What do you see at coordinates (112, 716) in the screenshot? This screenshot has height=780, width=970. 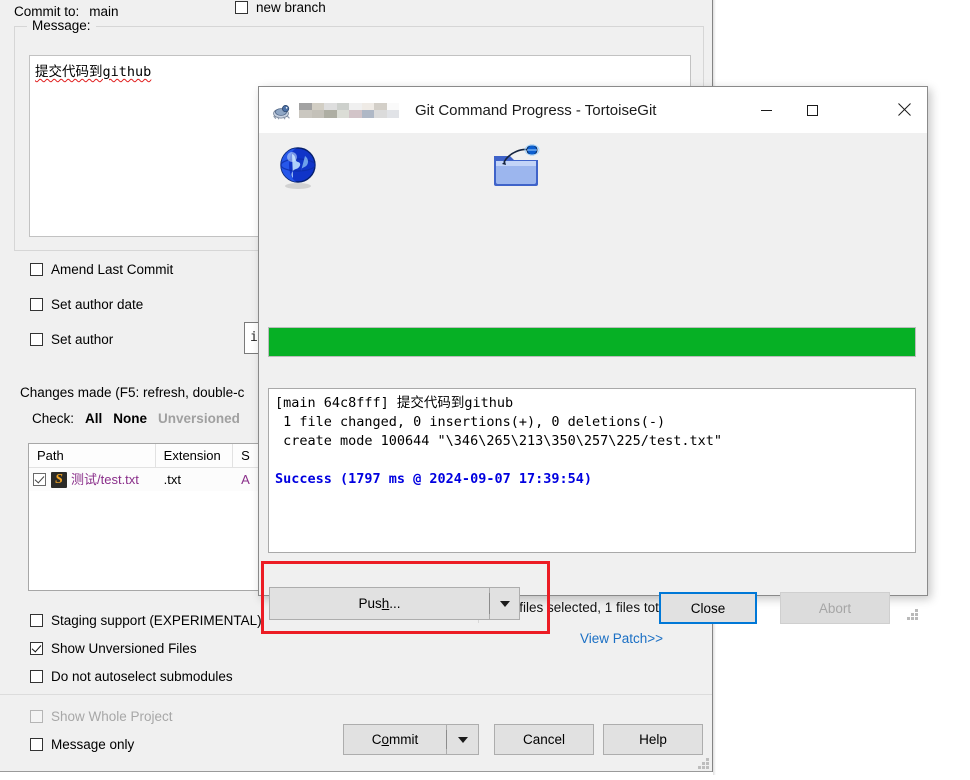 I see `show-whole-project-label: Show Whole Project` at bounding box center [112, 716].